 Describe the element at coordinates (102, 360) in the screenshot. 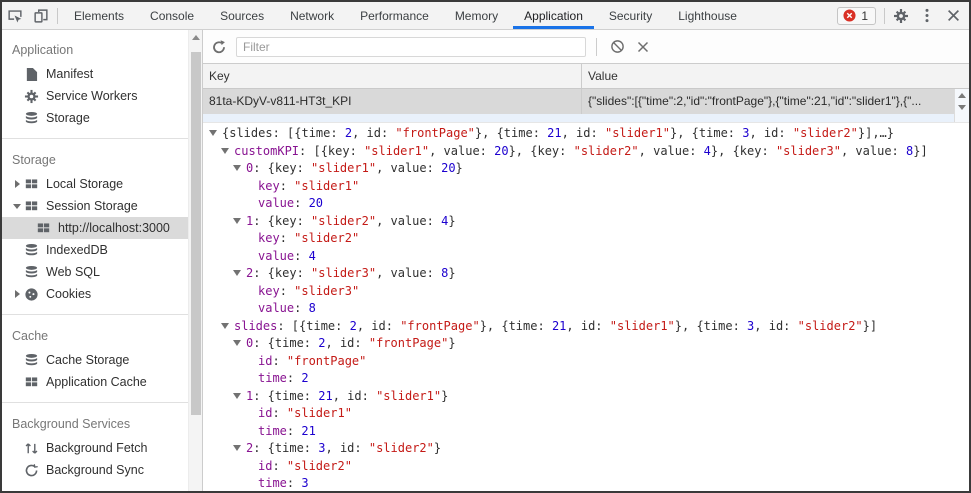

I see `sidebar-item-cache-storage: Cache Storage` at that location.